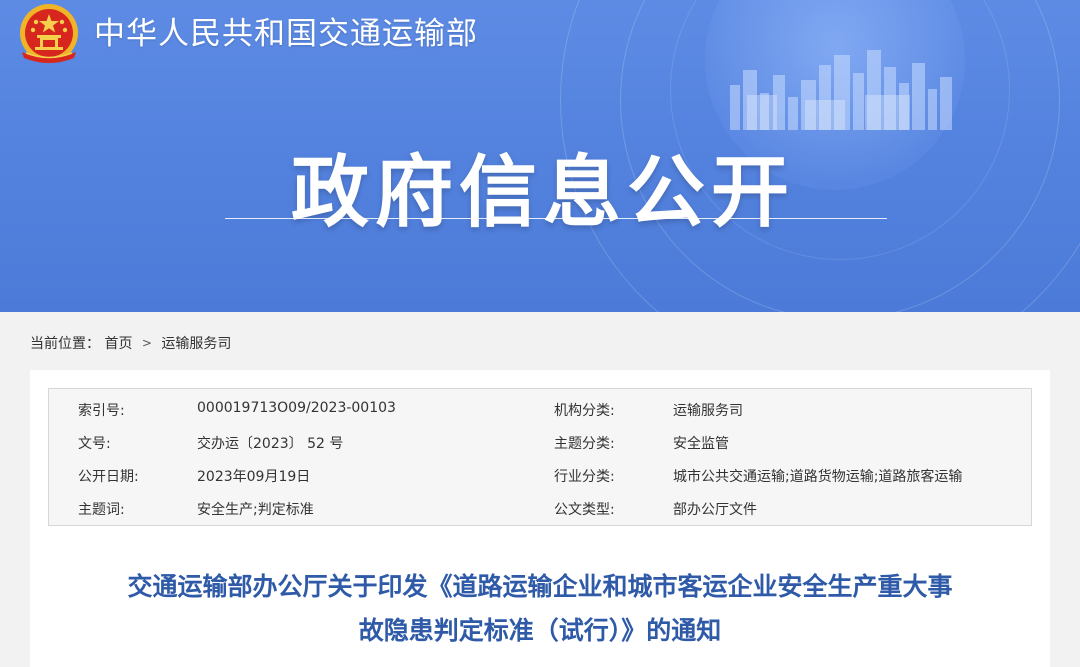 Image resolution: width=1080 pixels, height=667 pixels. I want to click on meta-keyword-label: 主题词:, so click(101, 510).